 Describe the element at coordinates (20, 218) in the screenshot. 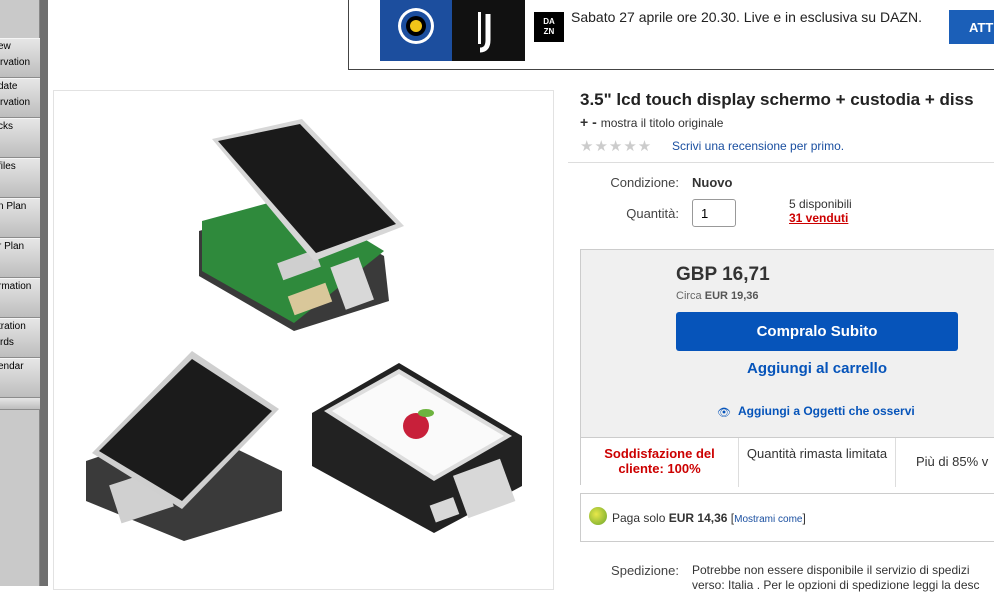

I see `sidebar-item-room-plan: n Plan` at that location.